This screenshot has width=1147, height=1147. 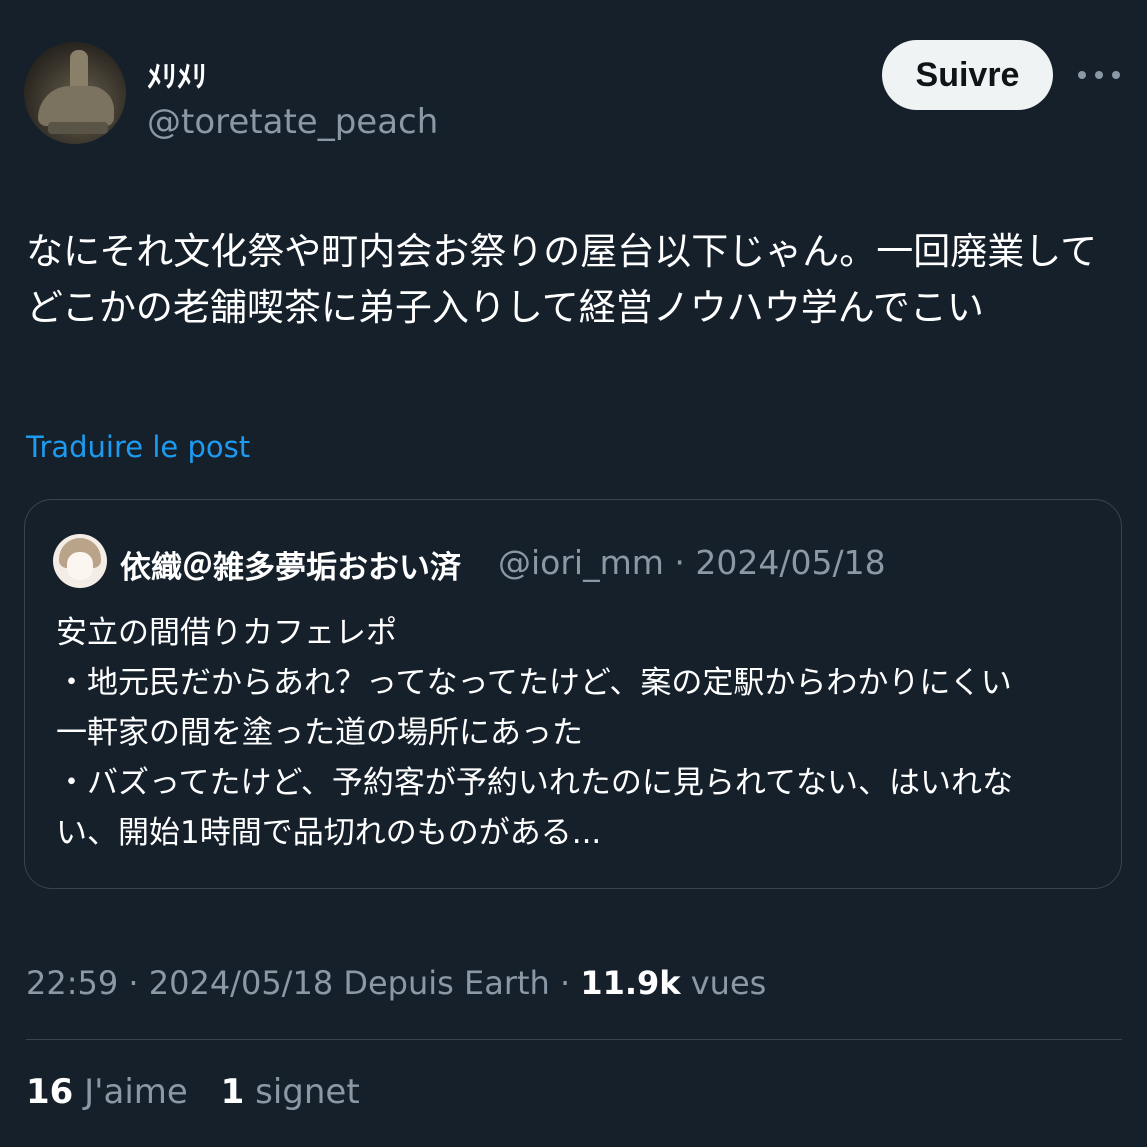 What do you see at coordinates (80, 561) in the screenshot?
I see `quoted-author-avatar` at bounding box center [80, 561].